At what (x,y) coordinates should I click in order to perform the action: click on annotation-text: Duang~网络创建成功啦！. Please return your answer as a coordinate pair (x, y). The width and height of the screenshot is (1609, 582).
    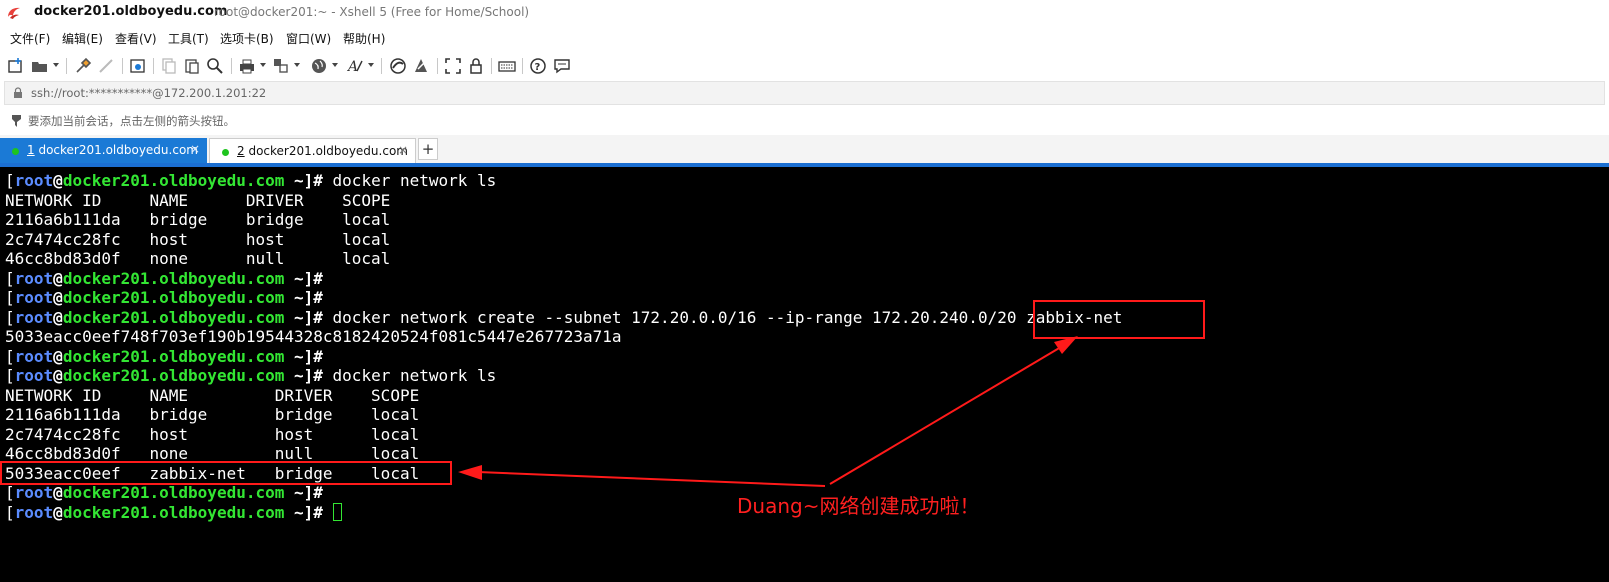
    Looking at the image, I should click on (858, 506).